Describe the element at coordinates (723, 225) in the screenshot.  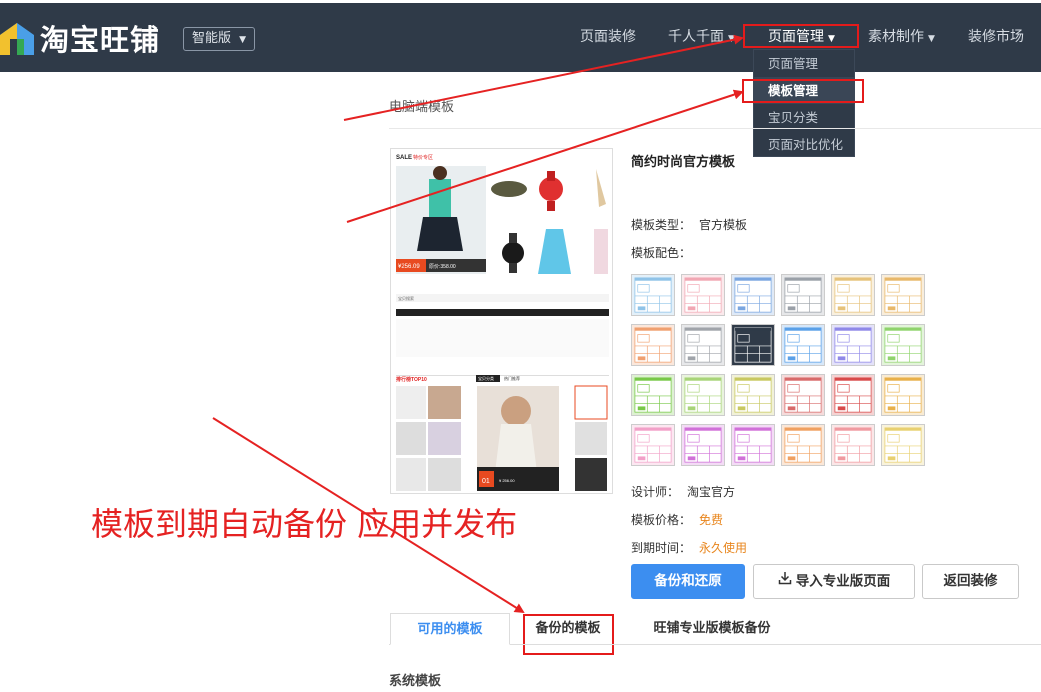
I see `template-type-value: 官方模板` at that location.